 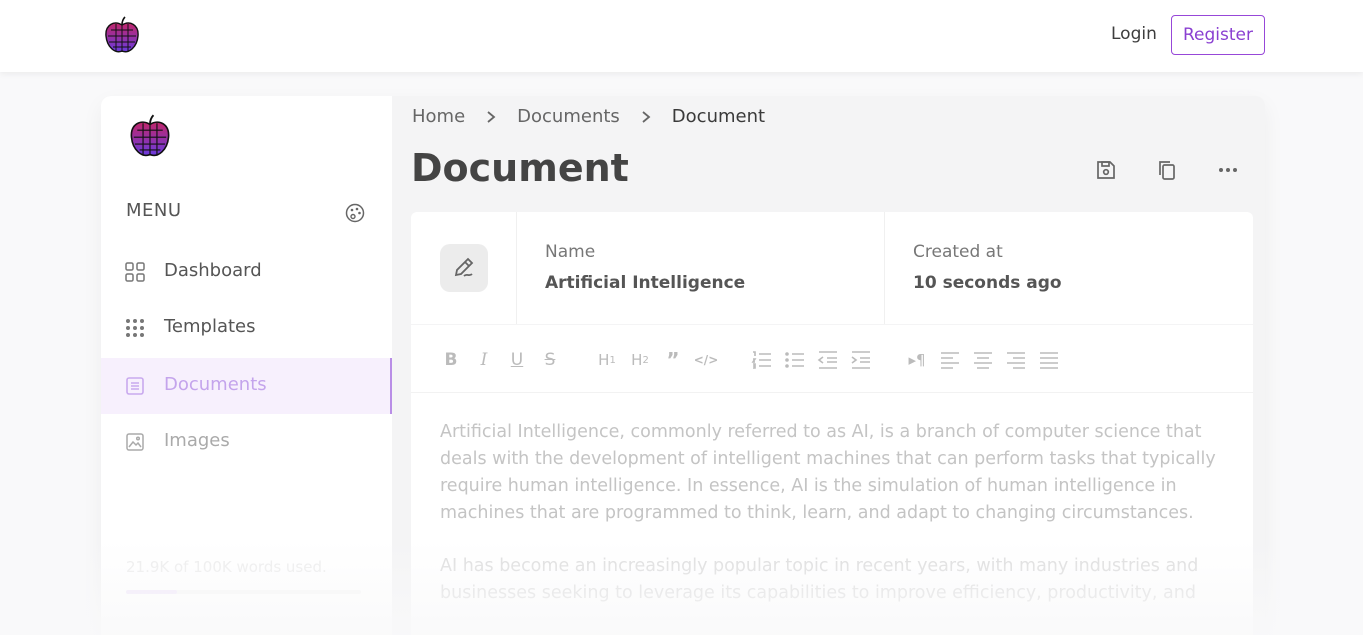 What do you see at coordinates (355, 213) in the screenshot?
I see `palette-icon` at bounding box center [355, 213].